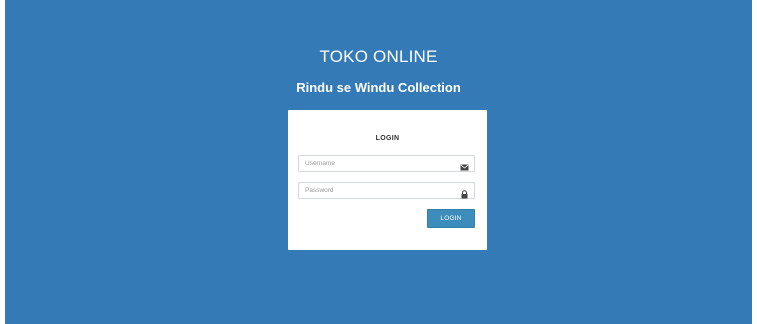 This screenshot has width=757, height=324. I want to click on password-input, so click(380, 190).